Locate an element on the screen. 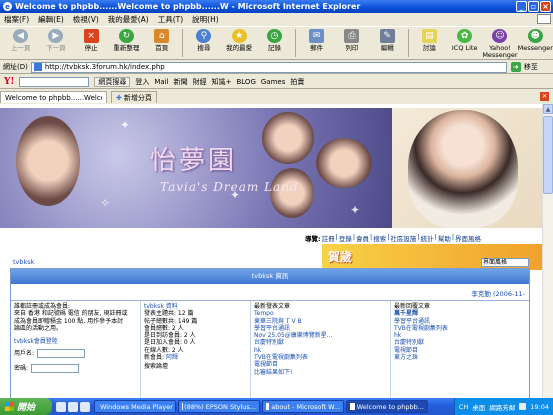 The width and height of the screenshot is (553, 415). new-tab-button: ✚ 新增分頁 is located at coordinates (134, 97).